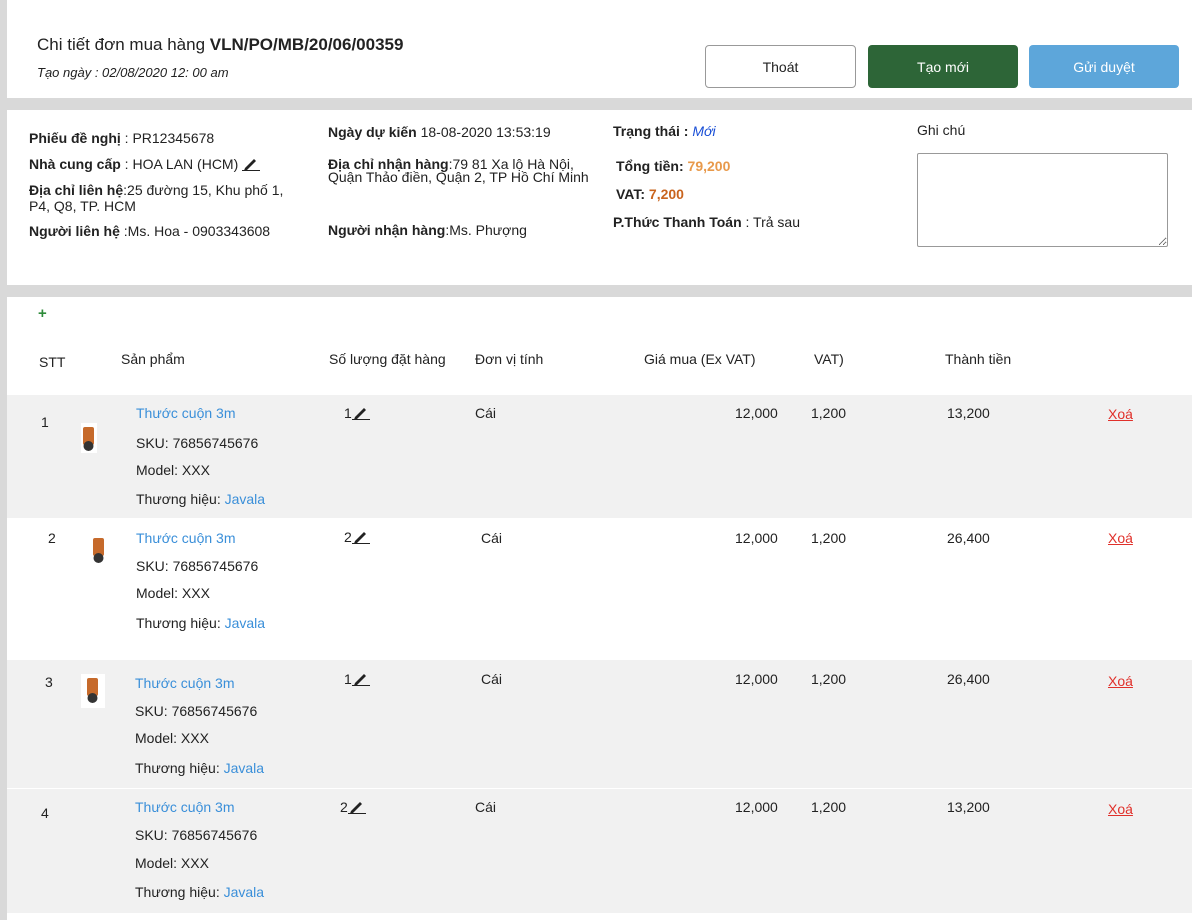 This screenshot has width=1192, height=920. Describe the element at coordinates (348, 679) in the screenshot. I see `qty-value: 1` at that location.